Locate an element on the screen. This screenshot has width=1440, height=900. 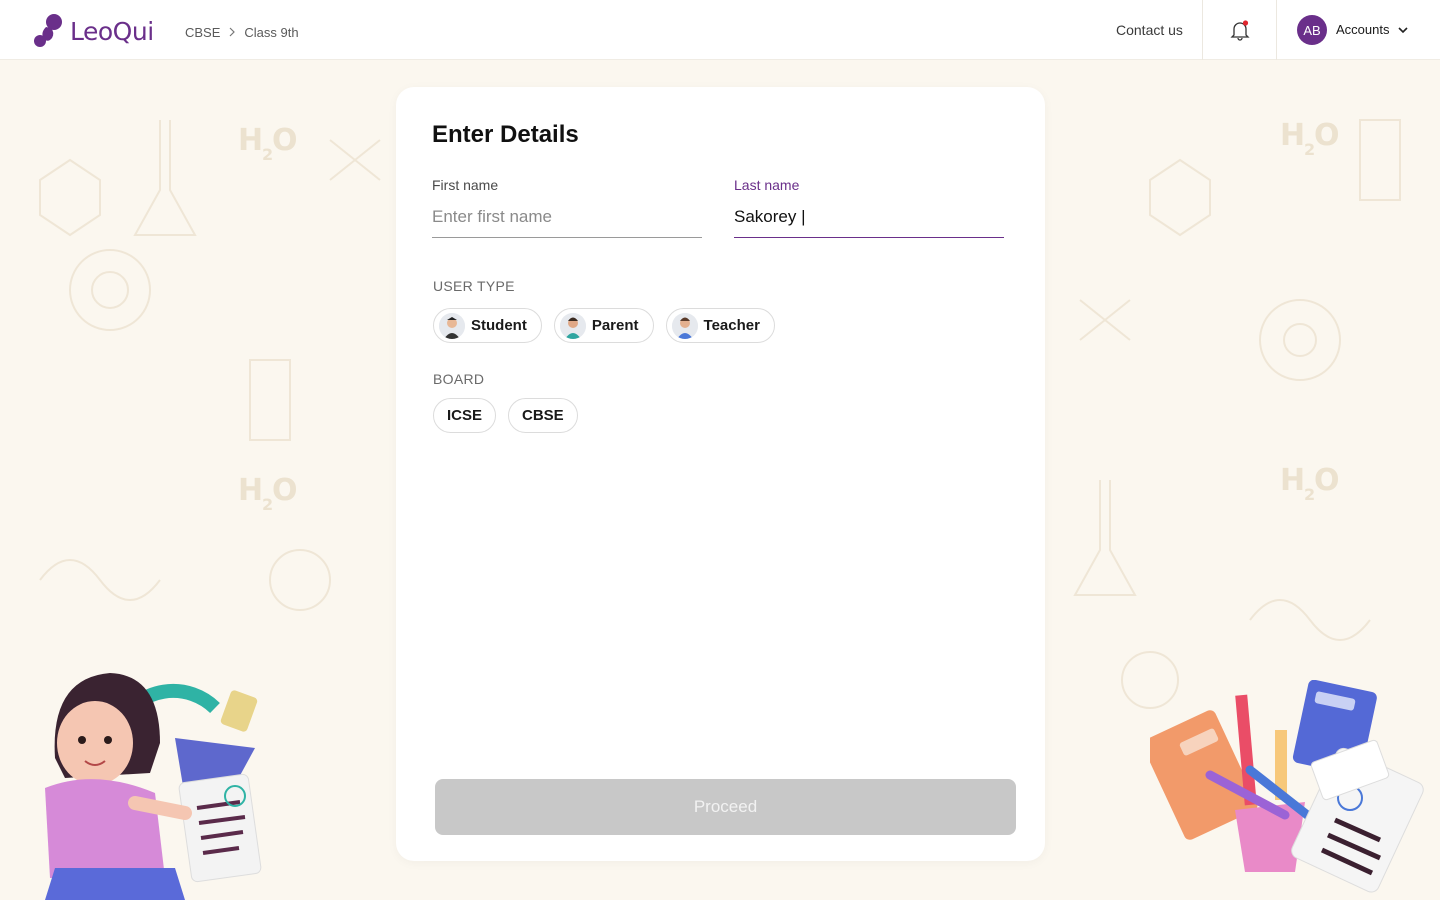
logo-text: LeoQui is located at coordinates (112, 31).